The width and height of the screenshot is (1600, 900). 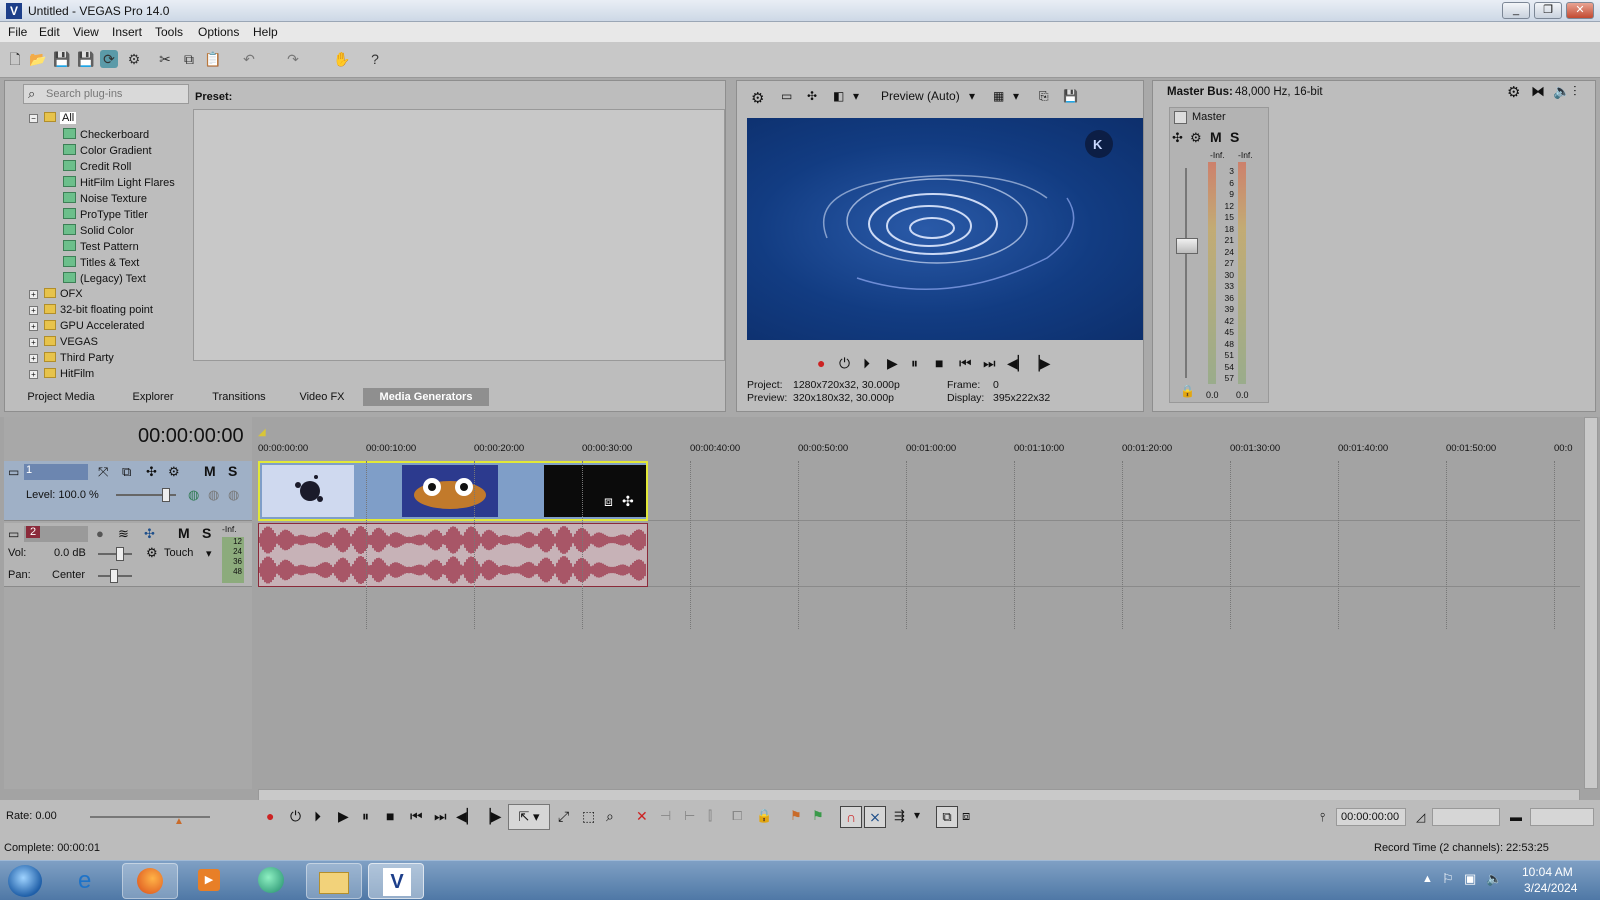 I want to click on tab-transitions: Transitions, so click(x=239, y=397).